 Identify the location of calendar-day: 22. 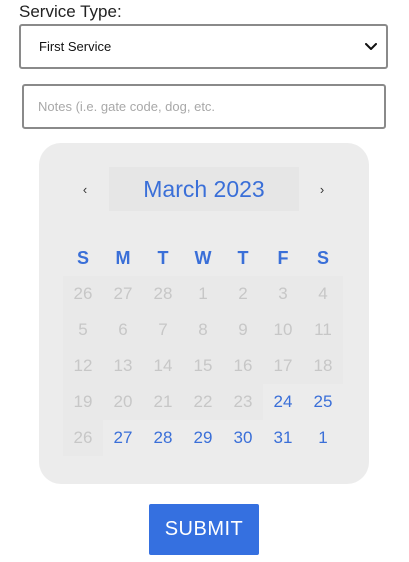
(203, 402).